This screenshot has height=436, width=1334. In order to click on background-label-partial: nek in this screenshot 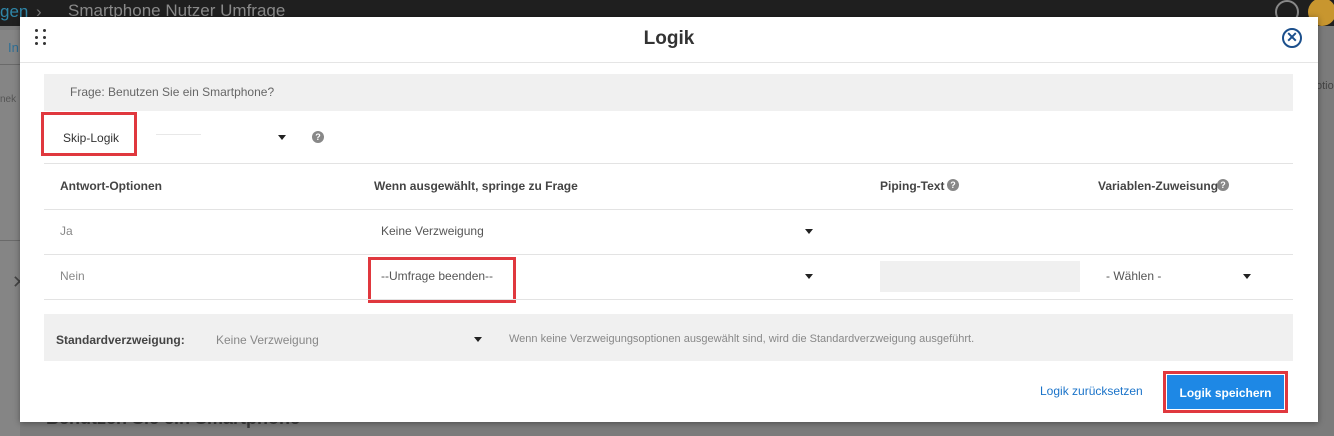, I will do `click(8, 99)`.